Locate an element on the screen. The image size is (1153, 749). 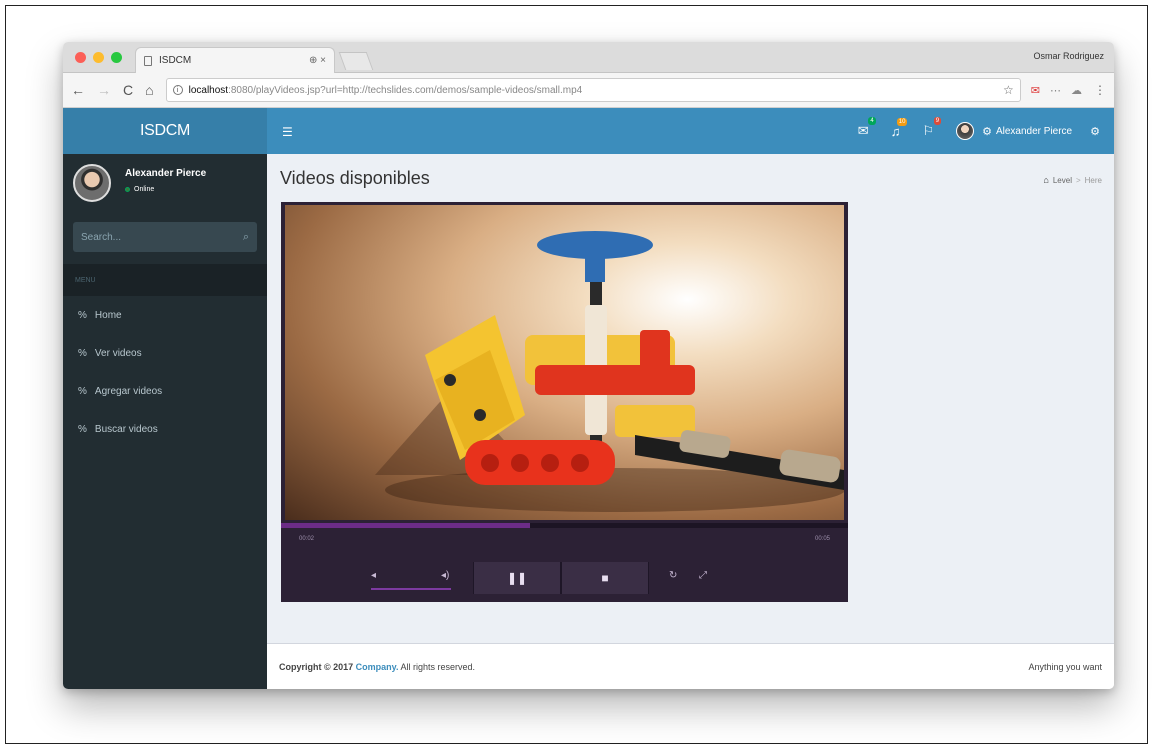
notifications-bell-icon: ♫ 10 is located at coordinates (899, 128).